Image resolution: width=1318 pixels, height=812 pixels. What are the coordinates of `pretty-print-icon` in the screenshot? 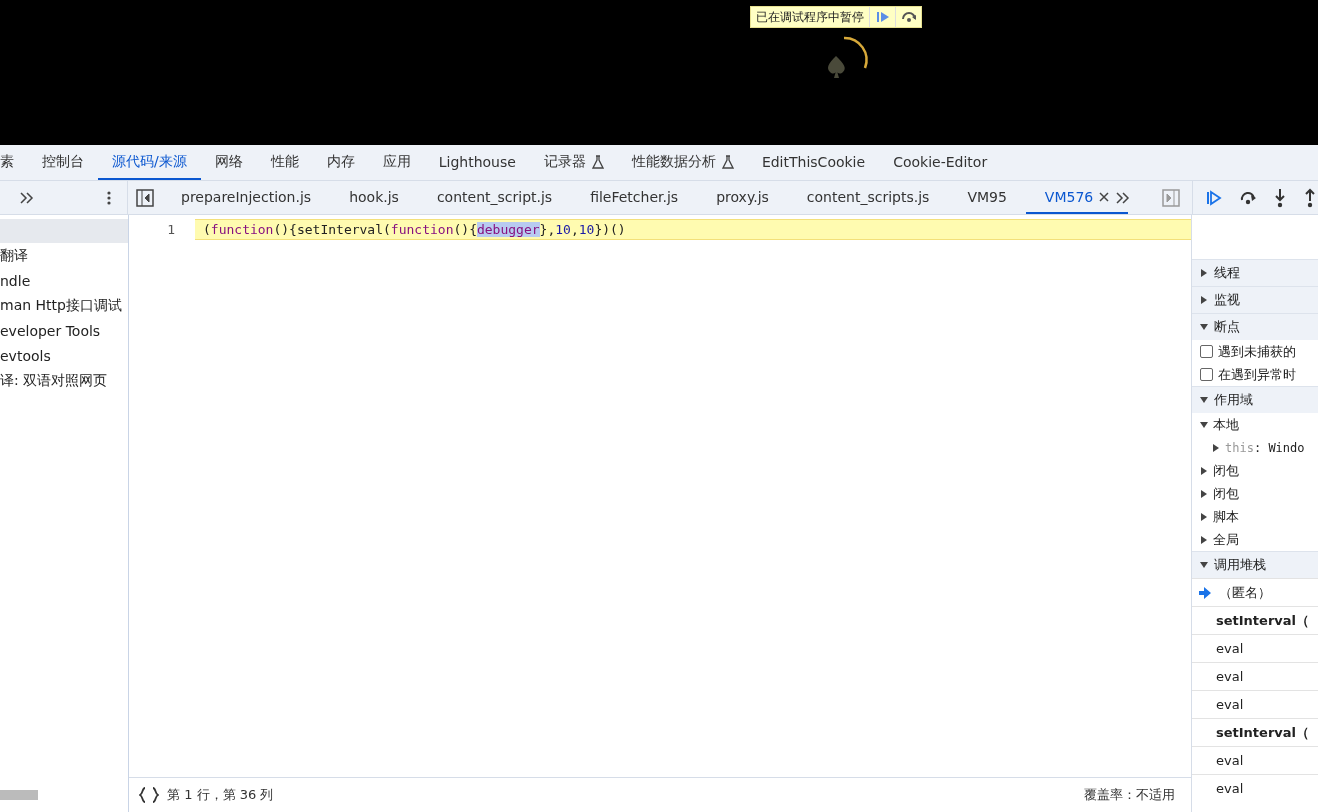 It's located at (149, 795).